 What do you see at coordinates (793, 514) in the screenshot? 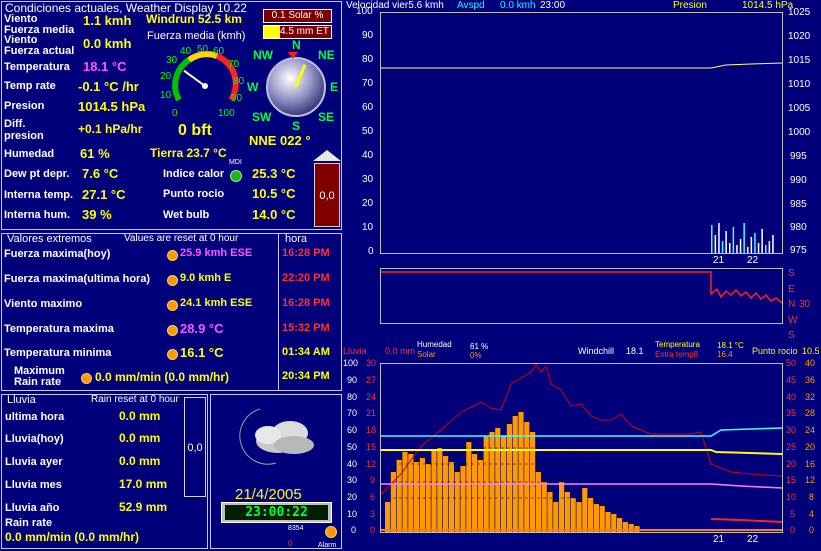
I see `tick-br-5: 5` at bounding box center [793, 514].